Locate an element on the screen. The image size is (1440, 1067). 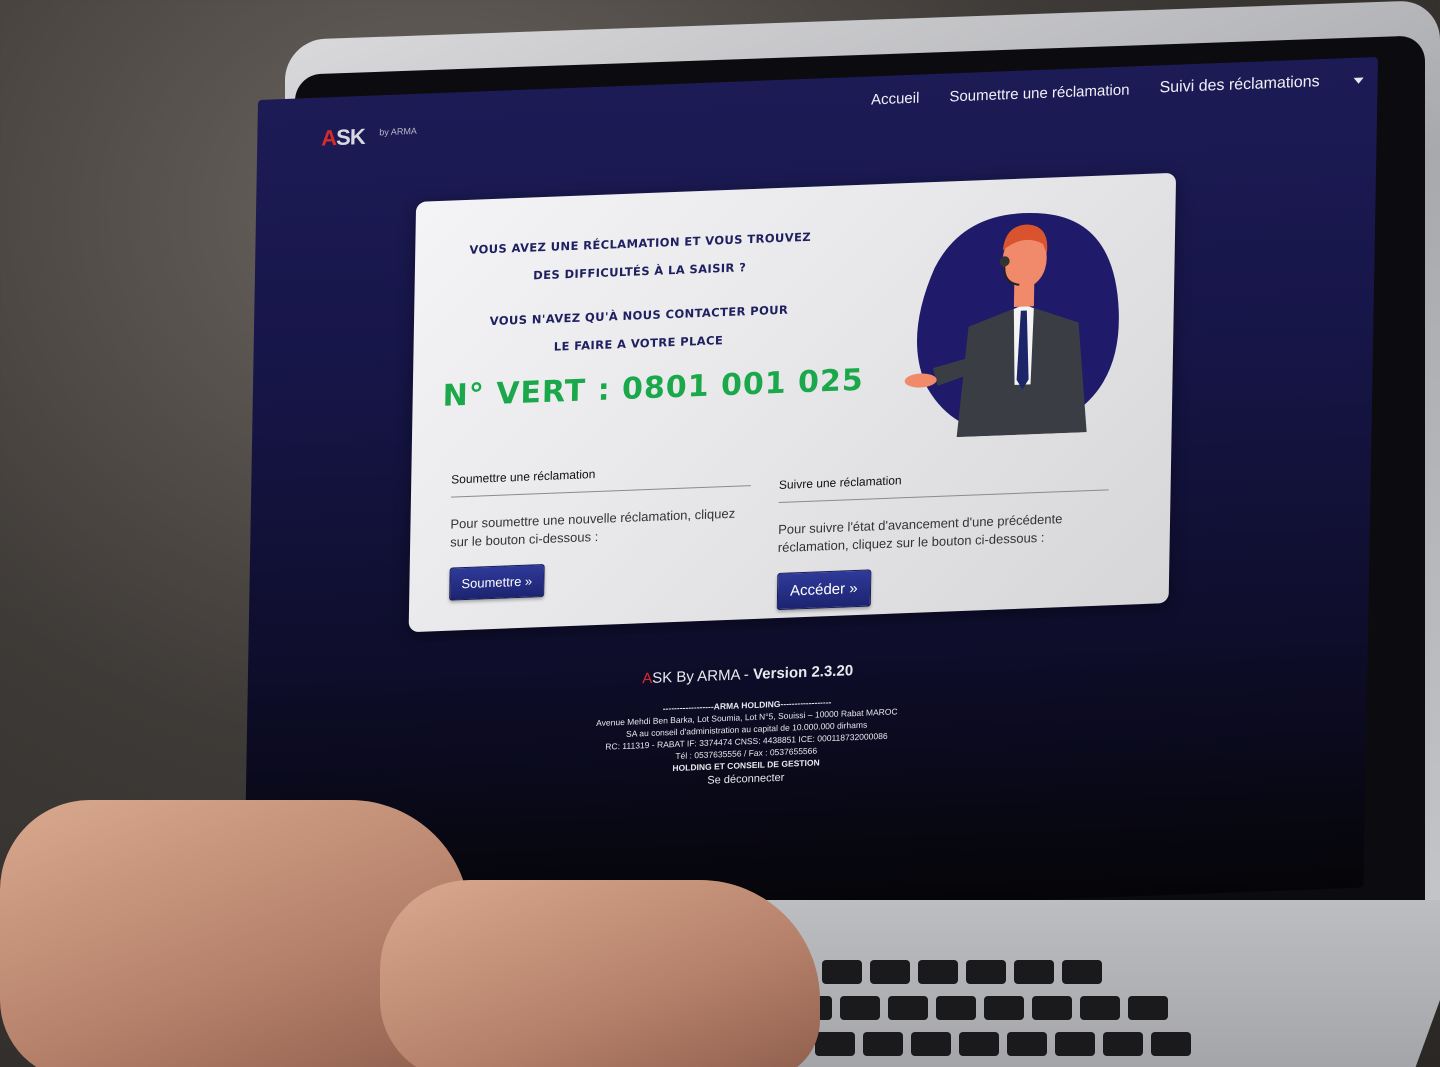
nav-link-accueil: Accueil is located at coordinates (895, 98).